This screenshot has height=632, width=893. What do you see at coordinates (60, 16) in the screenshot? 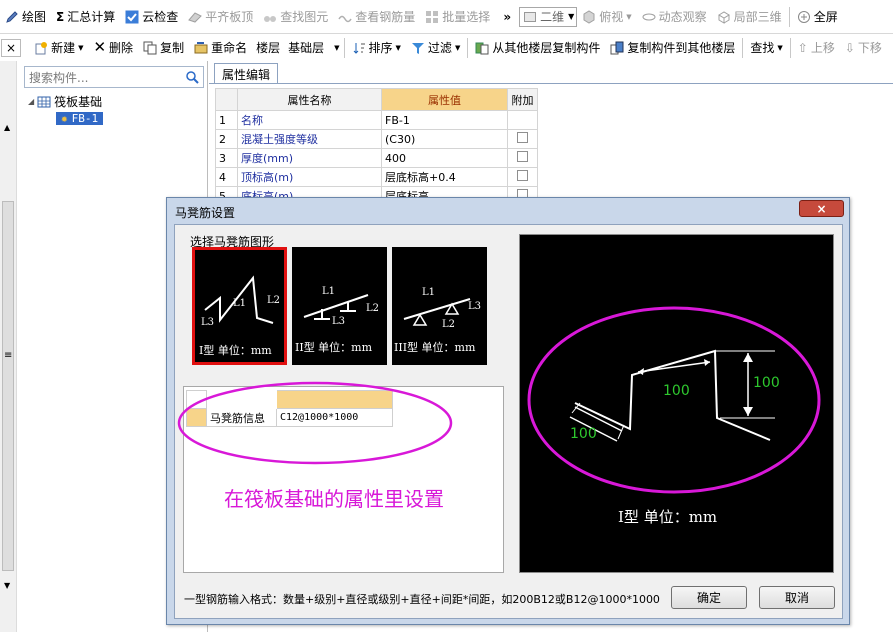
I see `sigma-icon: Σ` at bounding box center [60, 16].